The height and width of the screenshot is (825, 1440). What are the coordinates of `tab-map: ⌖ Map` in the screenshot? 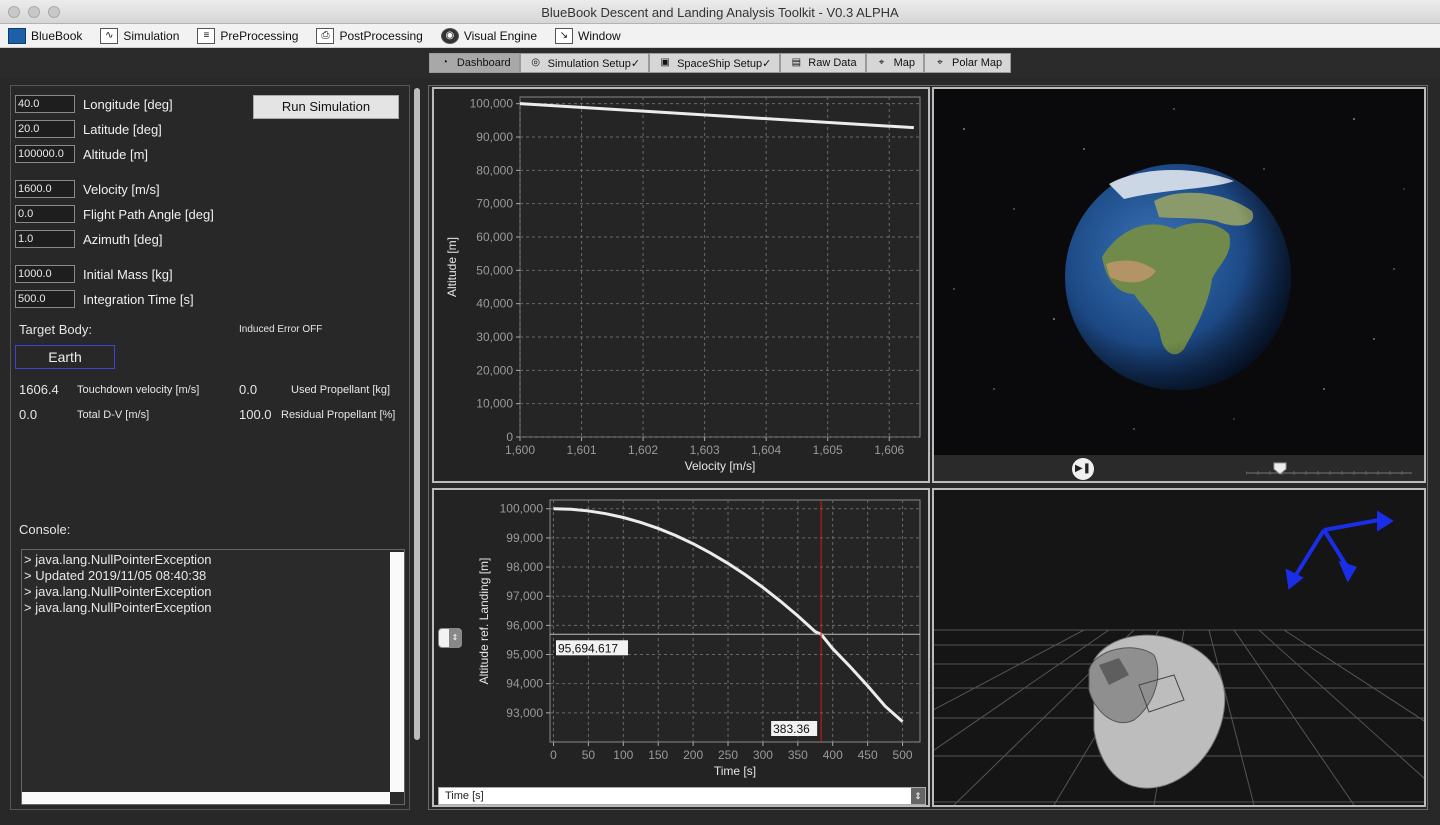 It's located at (894, 63).